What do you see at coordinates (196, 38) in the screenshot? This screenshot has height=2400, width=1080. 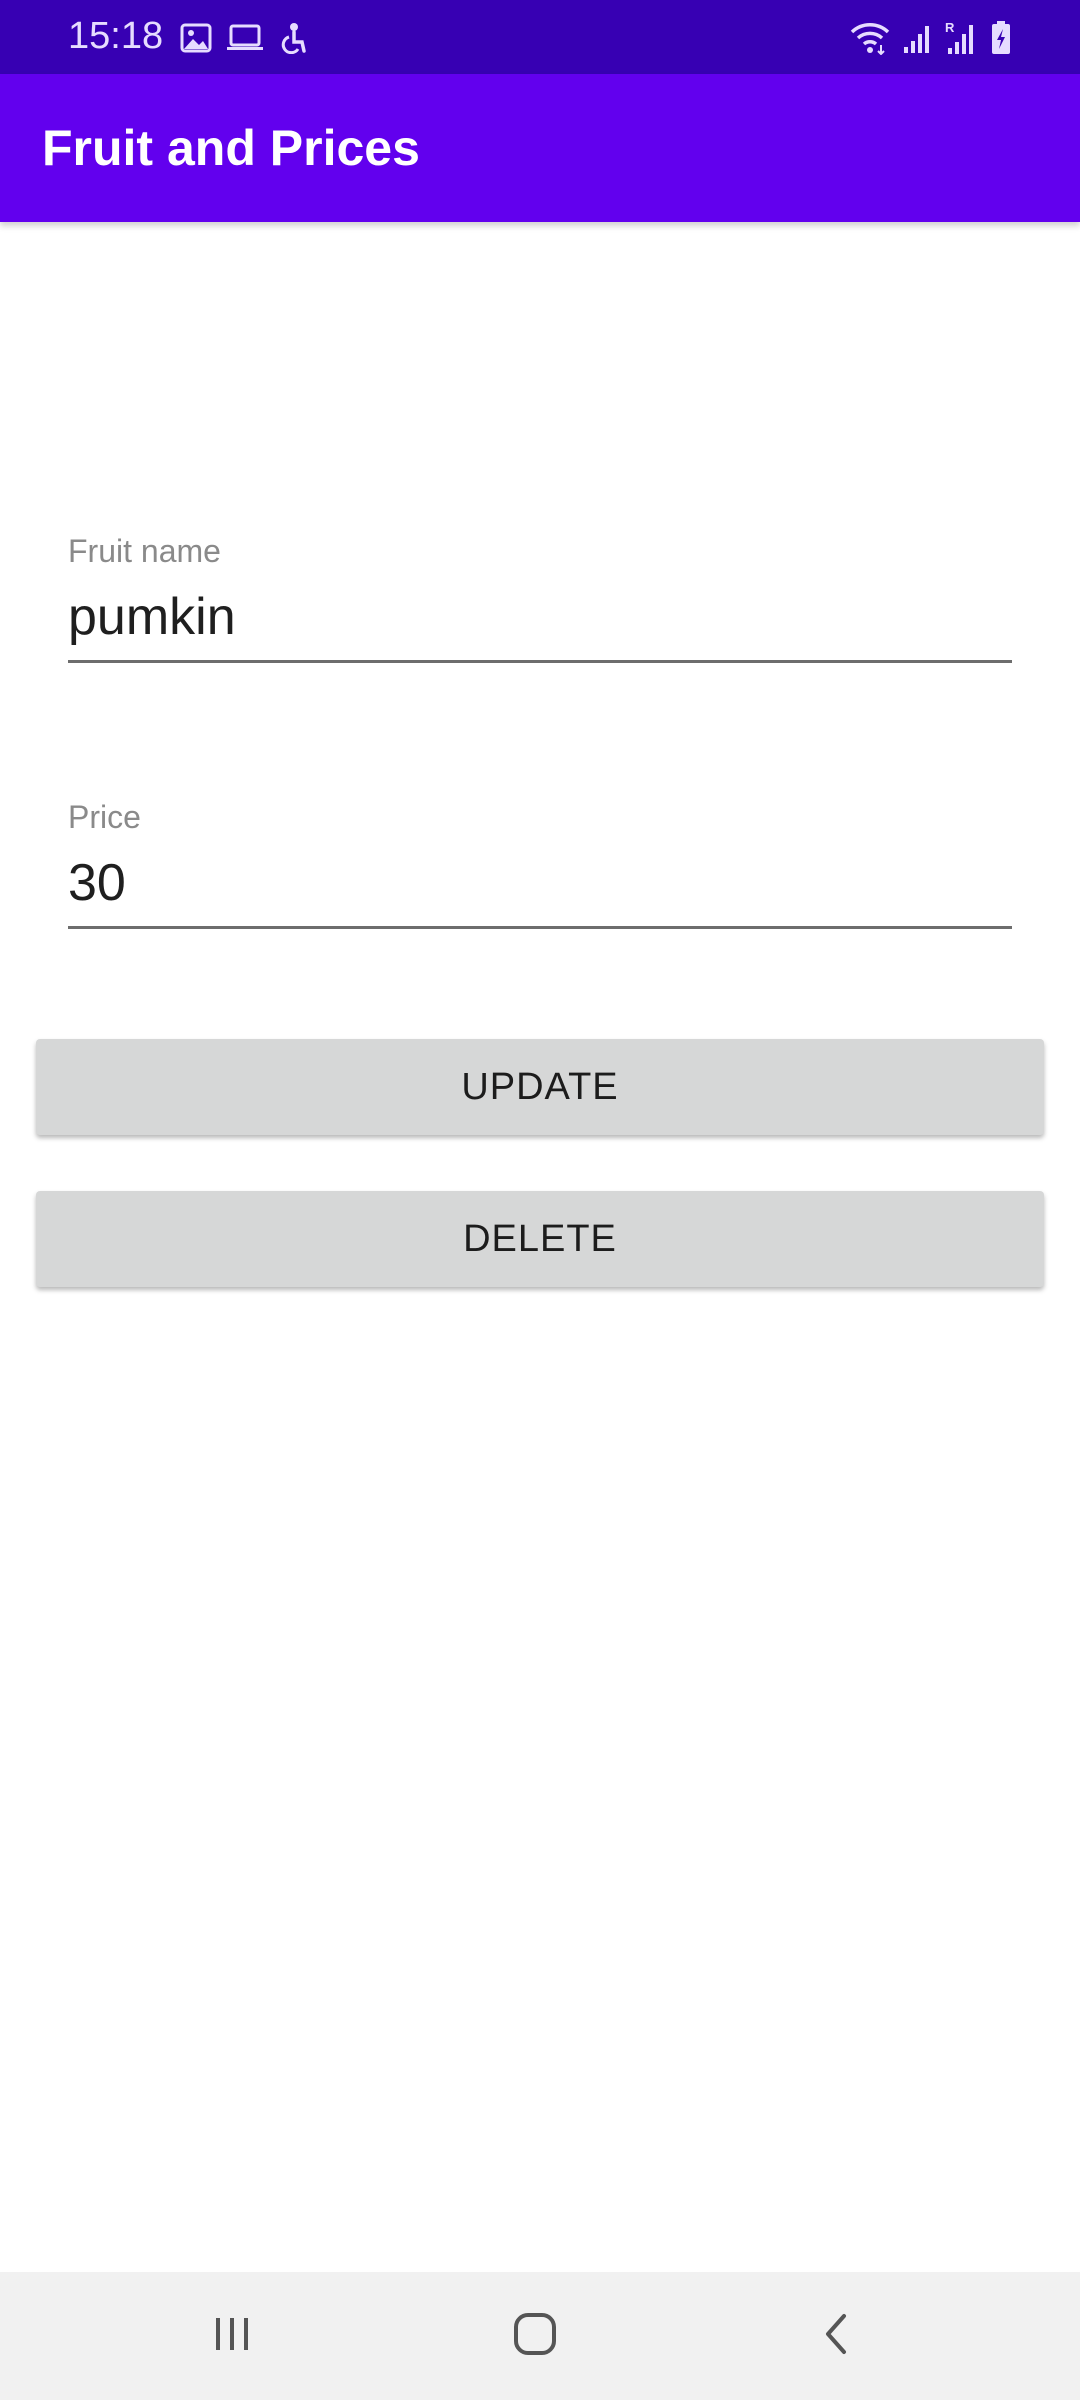 I see `image-icon` at bounding box center [196, 38].